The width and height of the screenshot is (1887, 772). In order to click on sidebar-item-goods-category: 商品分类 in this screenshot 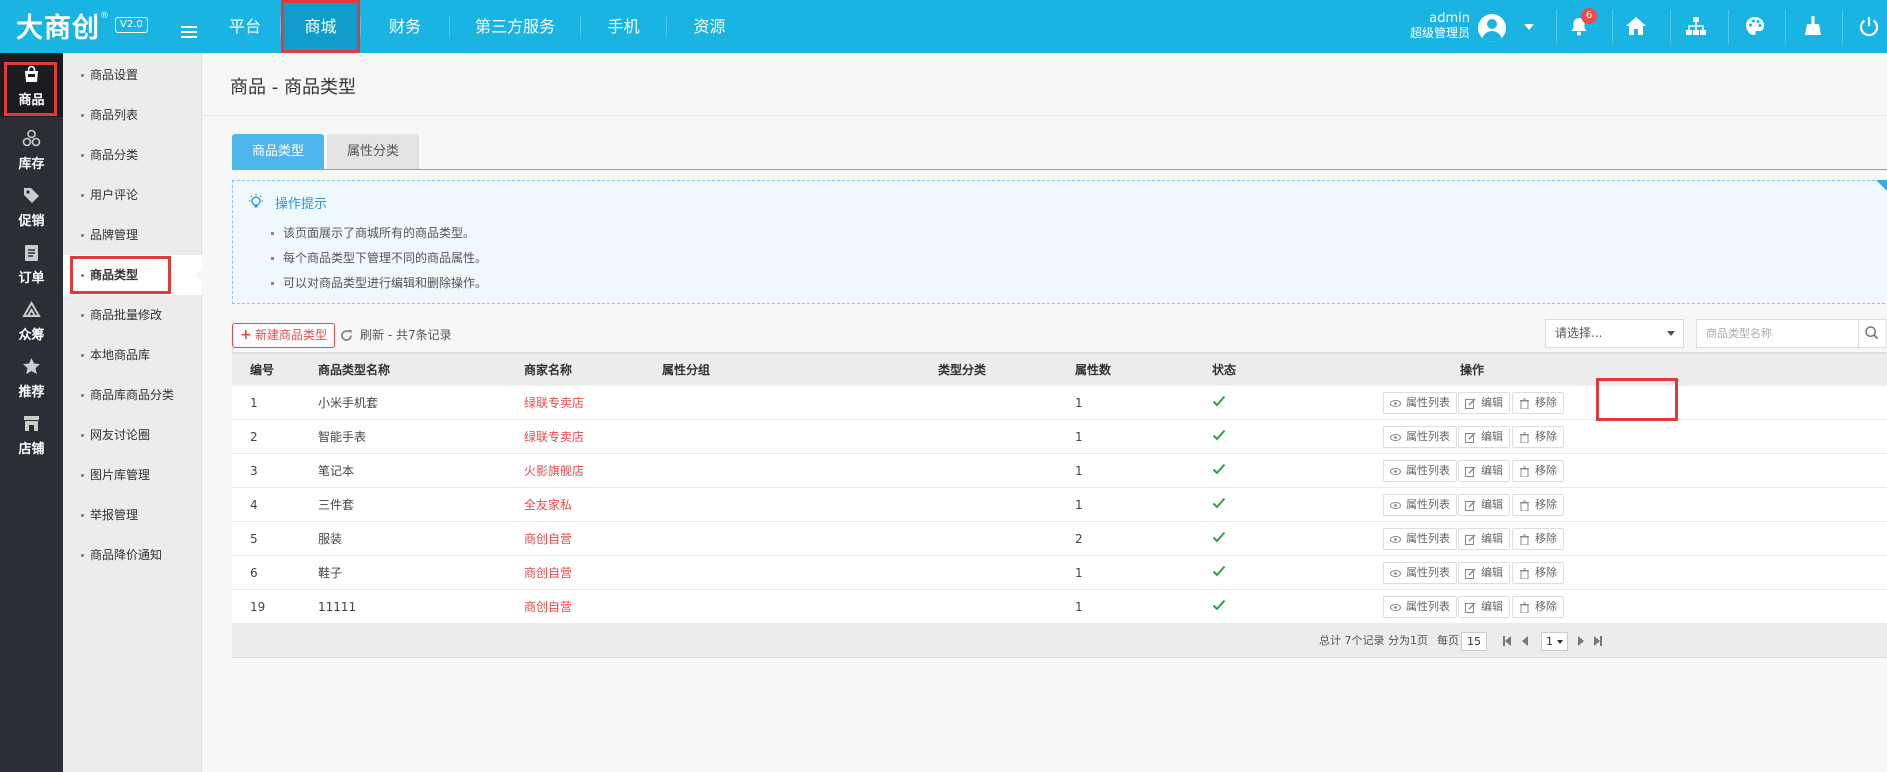, I will do `click(132, 155)`.